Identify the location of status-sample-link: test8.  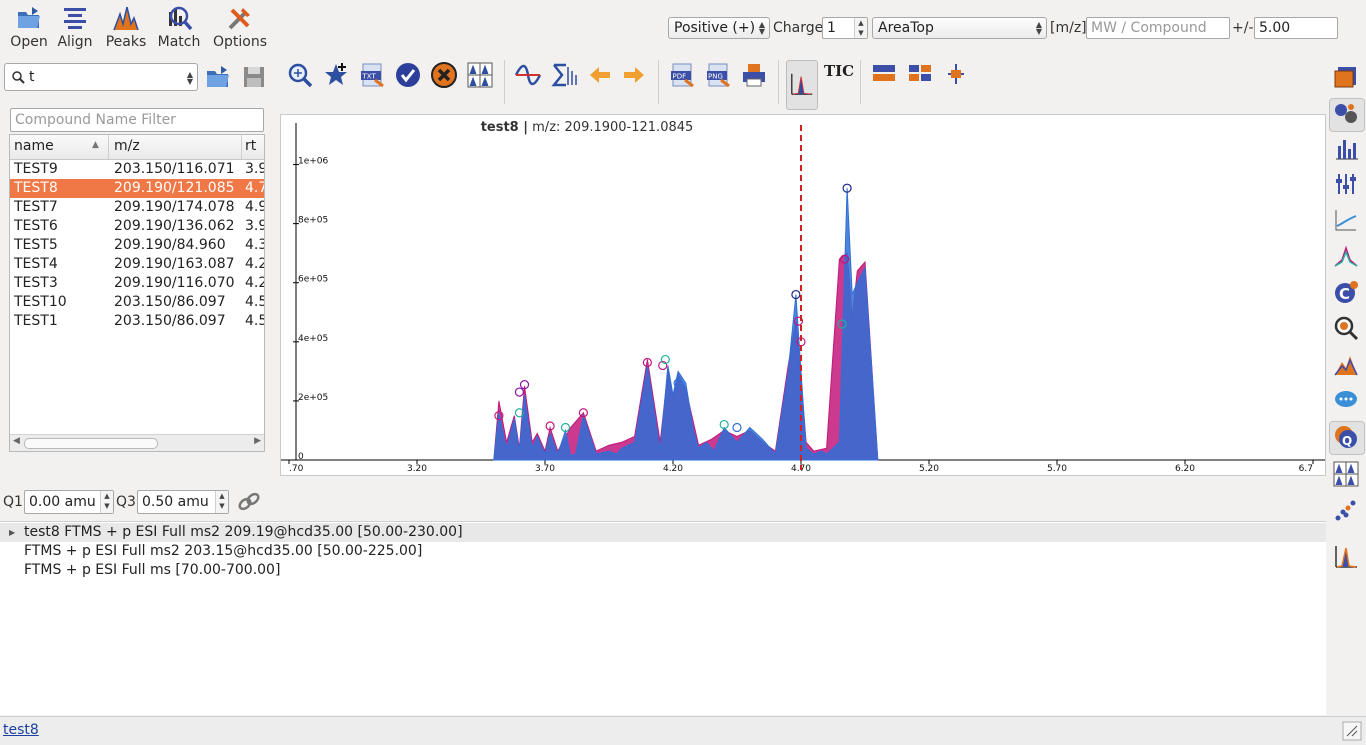
(21, 730).